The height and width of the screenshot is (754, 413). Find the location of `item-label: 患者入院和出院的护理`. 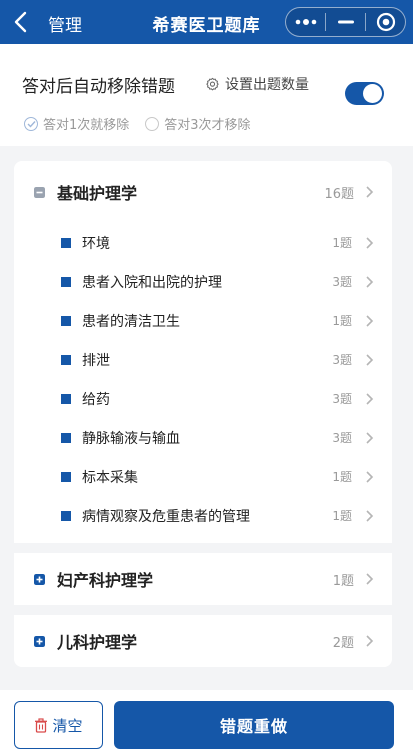

item-label: 患者入院和出院的护理 is located at coordinates (152, 282).